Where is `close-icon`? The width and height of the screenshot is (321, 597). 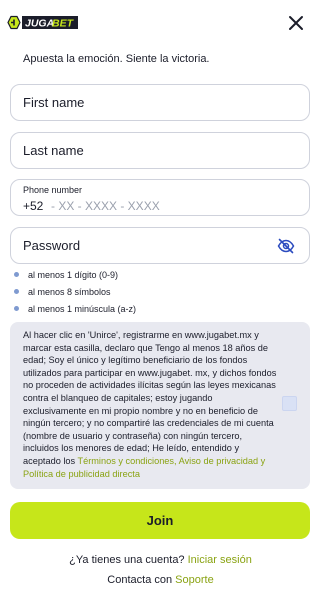 close-icon is located at coordinates (296, 23).